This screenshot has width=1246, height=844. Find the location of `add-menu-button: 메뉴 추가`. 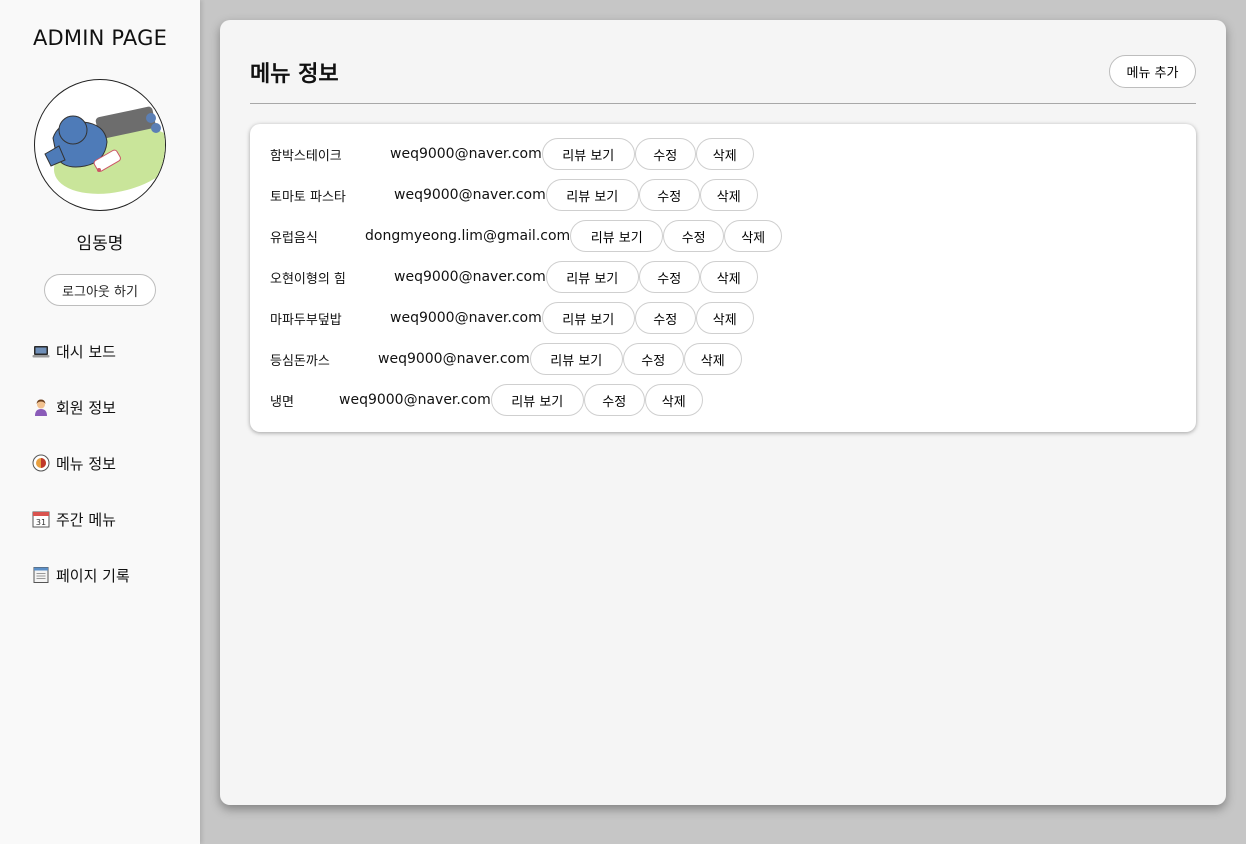

add-menu-button: 메뉴 추가 is located at coordinates (1152, 71).